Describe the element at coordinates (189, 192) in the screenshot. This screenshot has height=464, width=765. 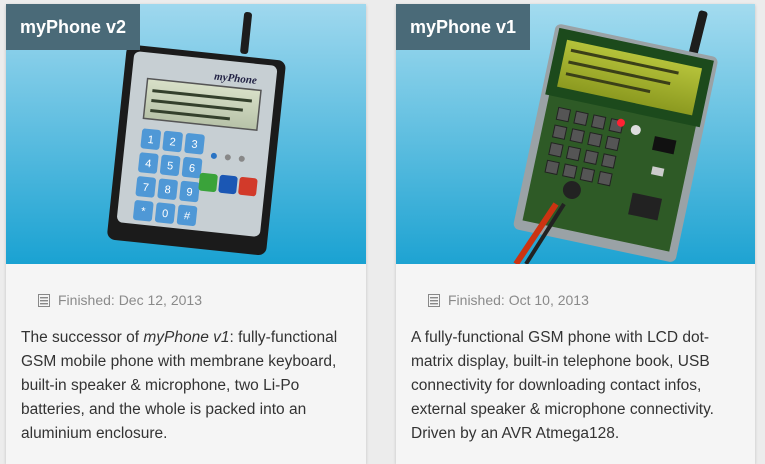
I see `keypad-key-label: 9` at that location.